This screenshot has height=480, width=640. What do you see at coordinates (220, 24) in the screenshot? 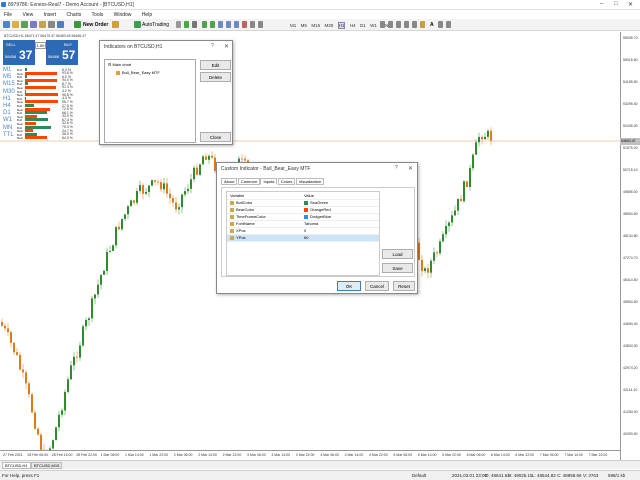
I see `tile-windows-icon` at bounding box center [220, 24].